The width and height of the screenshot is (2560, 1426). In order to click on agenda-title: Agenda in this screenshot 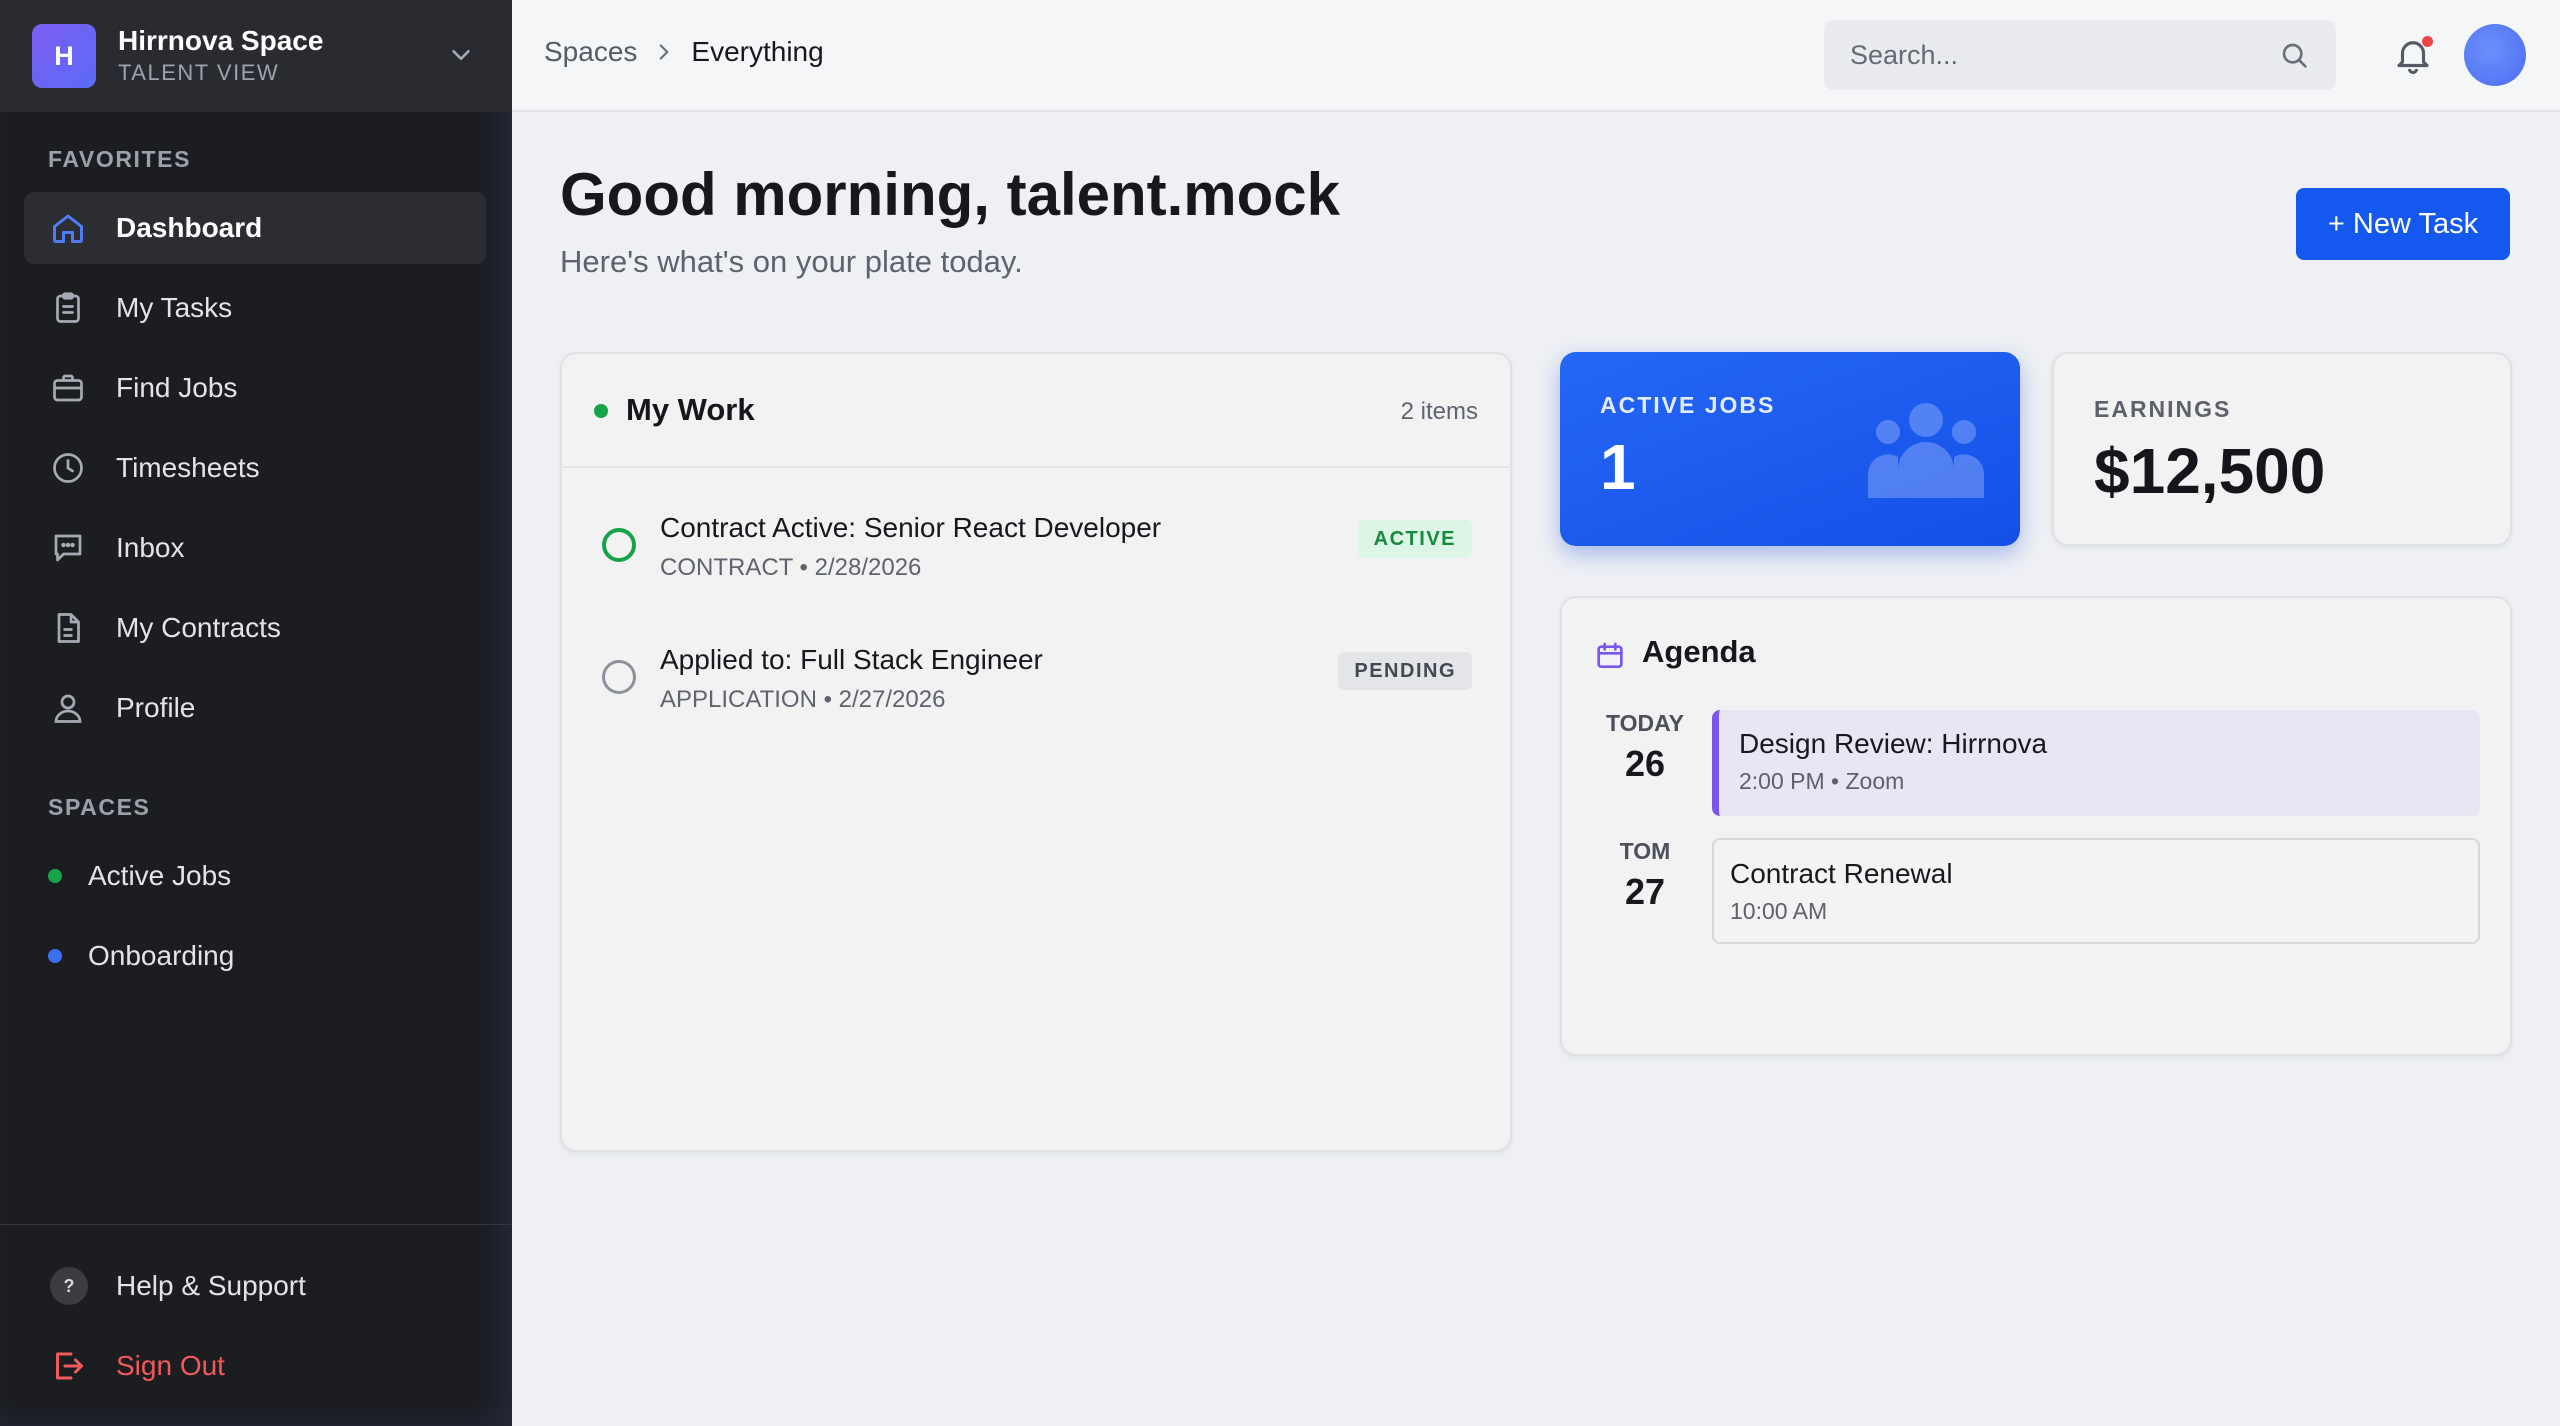, I will do `click(1699, 651)`.